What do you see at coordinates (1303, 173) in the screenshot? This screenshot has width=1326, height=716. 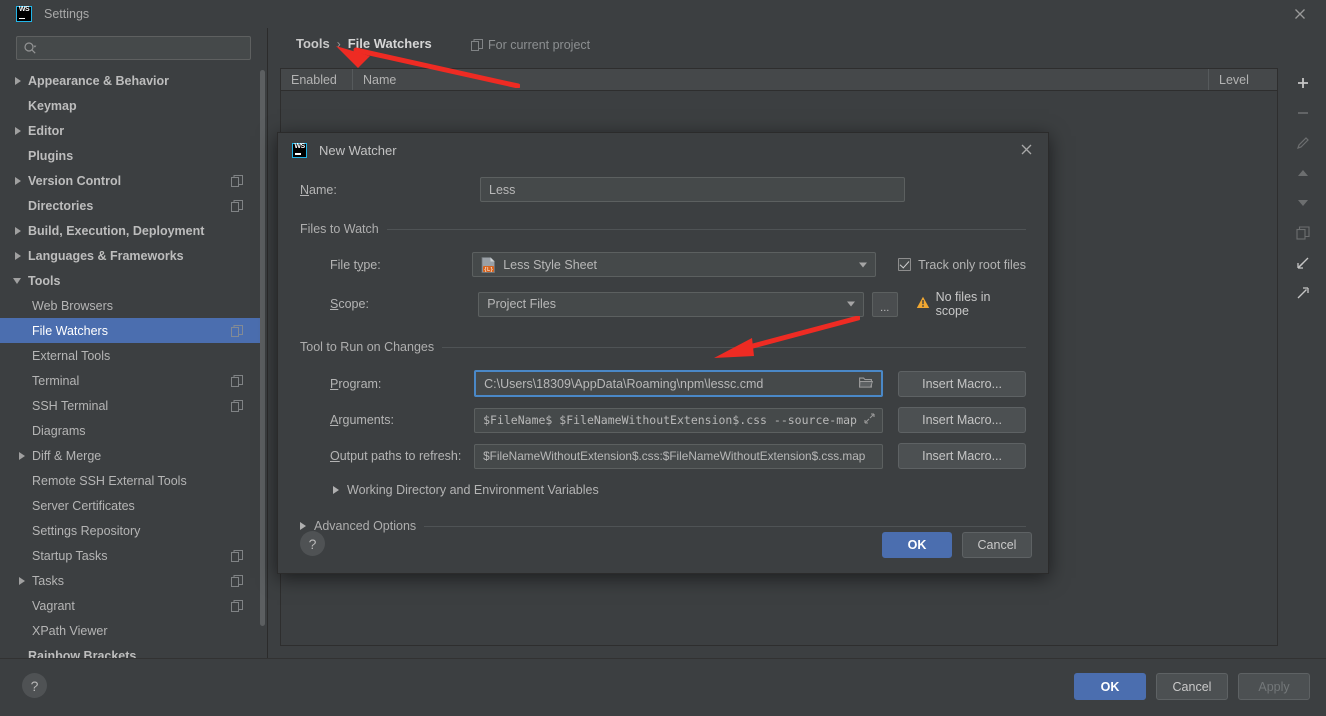 I see `move-up-button` at bounding box center [1303, 173].